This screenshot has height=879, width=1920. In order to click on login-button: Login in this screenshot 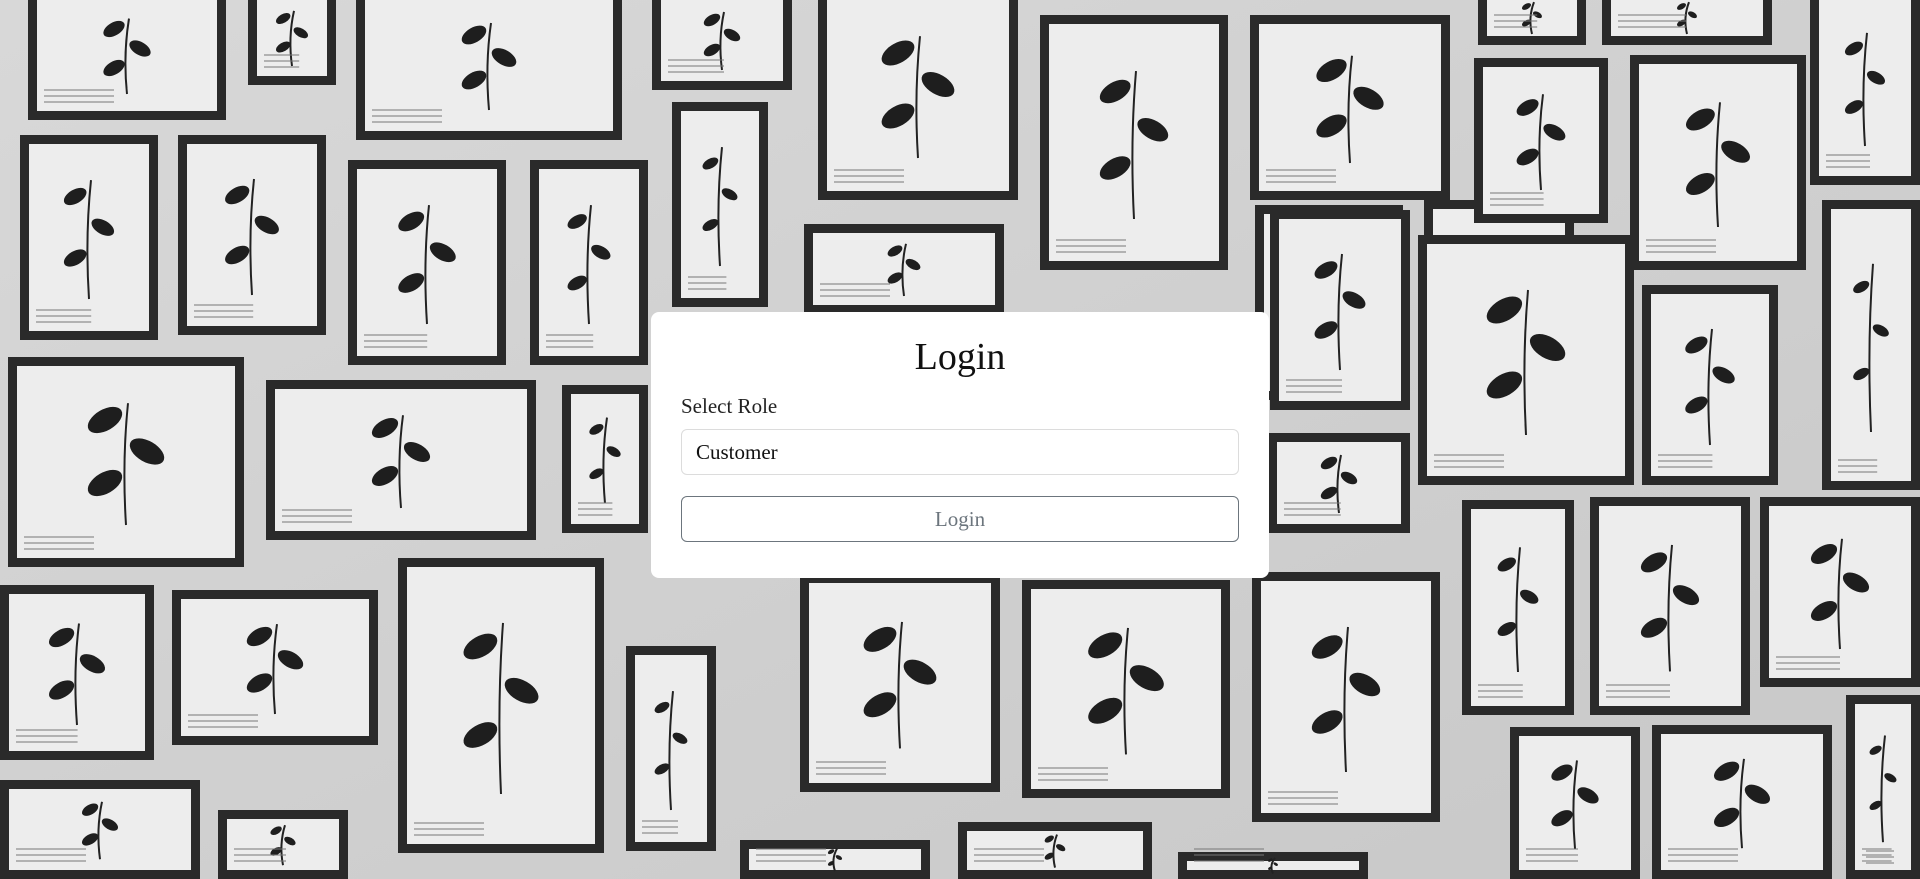, I will do `click(960, 519)`.